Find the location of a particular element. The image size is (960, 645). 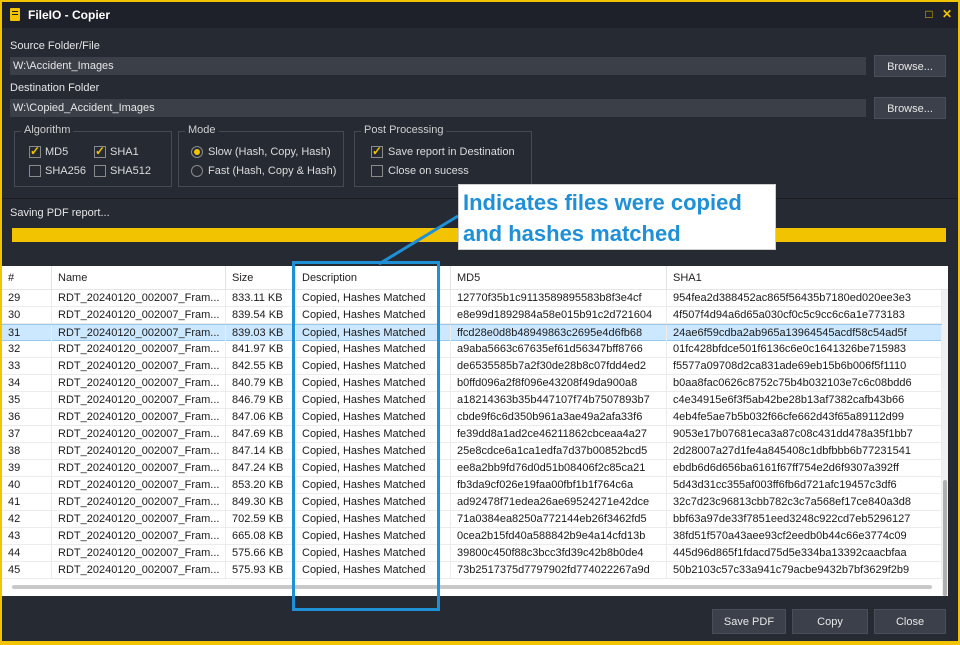

cell-sha1: 5d43d31cc355af003ff6fb6d721afc19457c3df6 is located at coordinates (804, 485).